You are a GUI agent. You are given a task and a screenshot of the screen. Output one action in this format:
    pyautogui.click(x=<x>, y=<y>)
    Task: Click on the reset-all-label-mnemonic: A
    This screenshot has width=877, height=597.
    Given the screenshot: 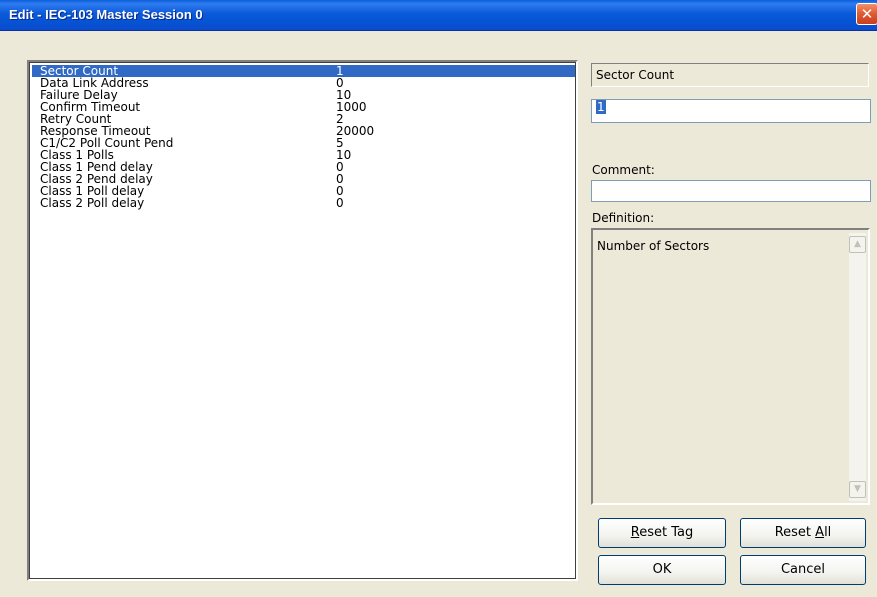 What is the action you would take?
    pyautogui.click(x=820, y=532)
    